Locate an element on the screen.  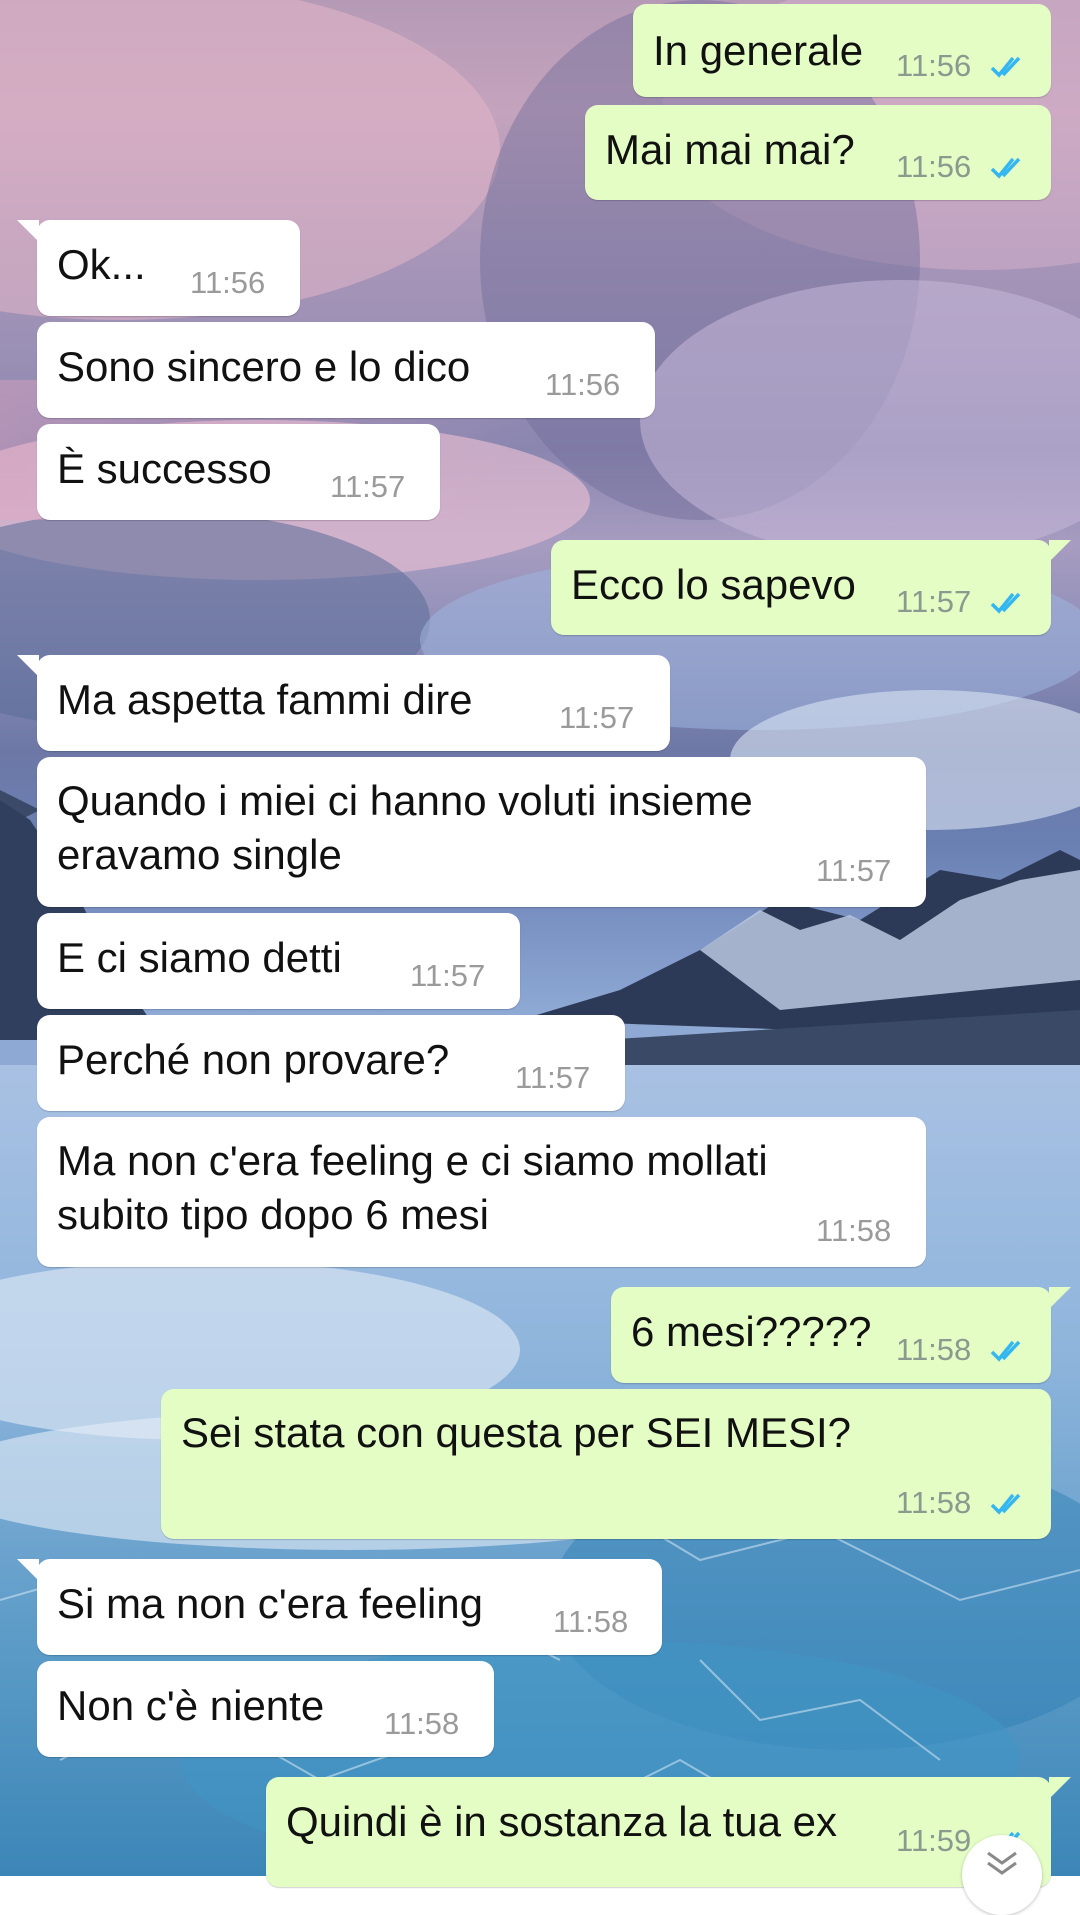
message-incoming: Sono sincero e lo dico 11:56 is located at coordinates (346, 370).